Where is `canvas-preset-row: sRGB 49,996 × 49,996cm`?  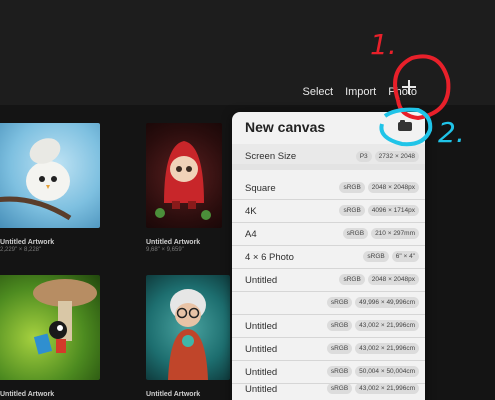 canvas-preset-row: sRGB 49,996 × 49,996cm is located at coordinates (328, 303).